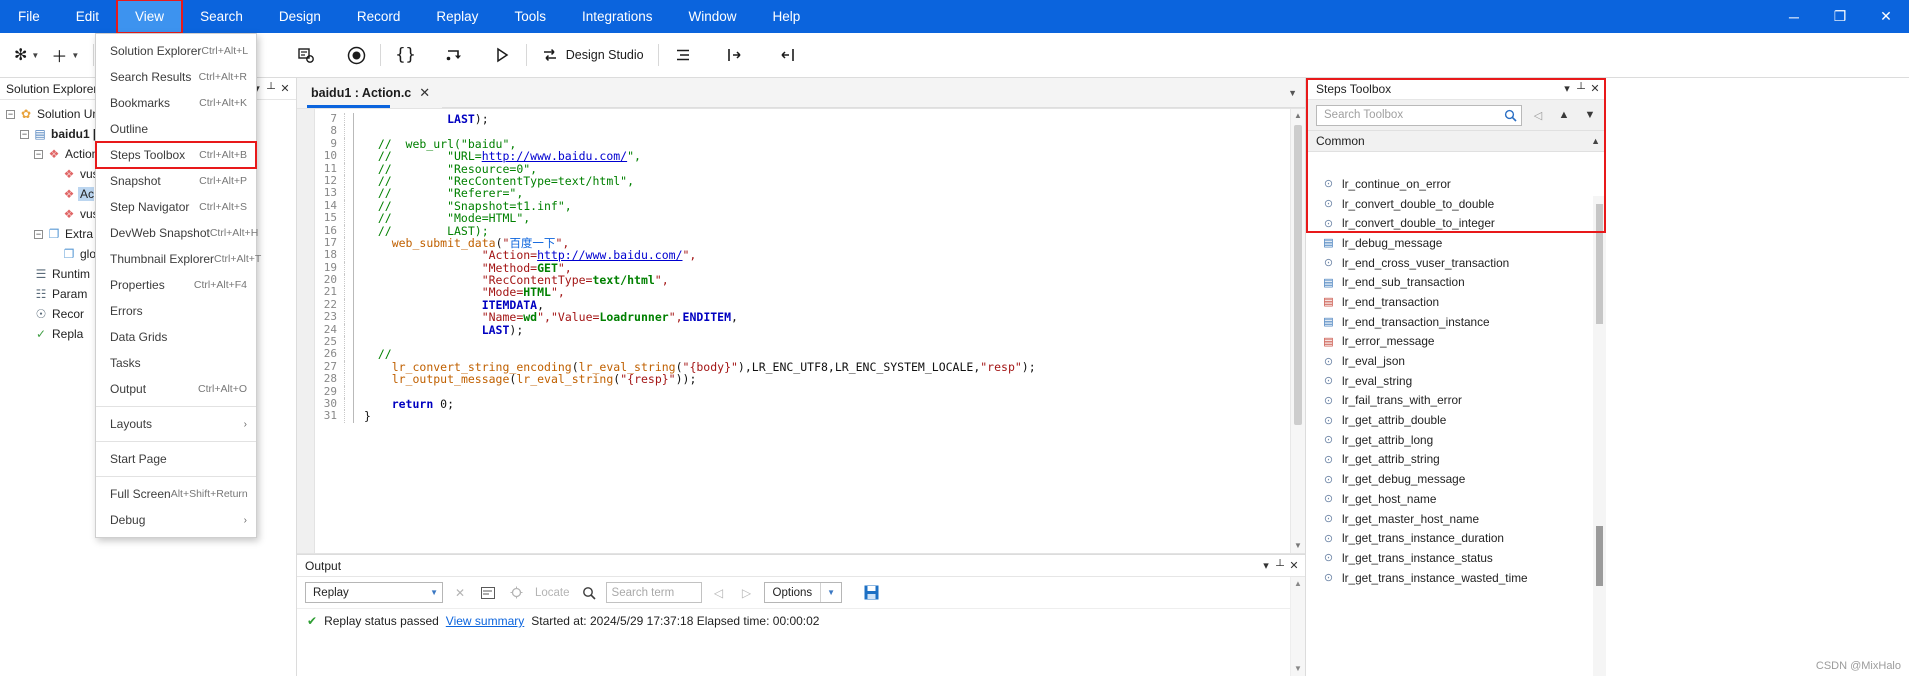  I want to click on view-menu-item-snapshot: Snapshot Ctrl+Alt+P, so click(176, 181).